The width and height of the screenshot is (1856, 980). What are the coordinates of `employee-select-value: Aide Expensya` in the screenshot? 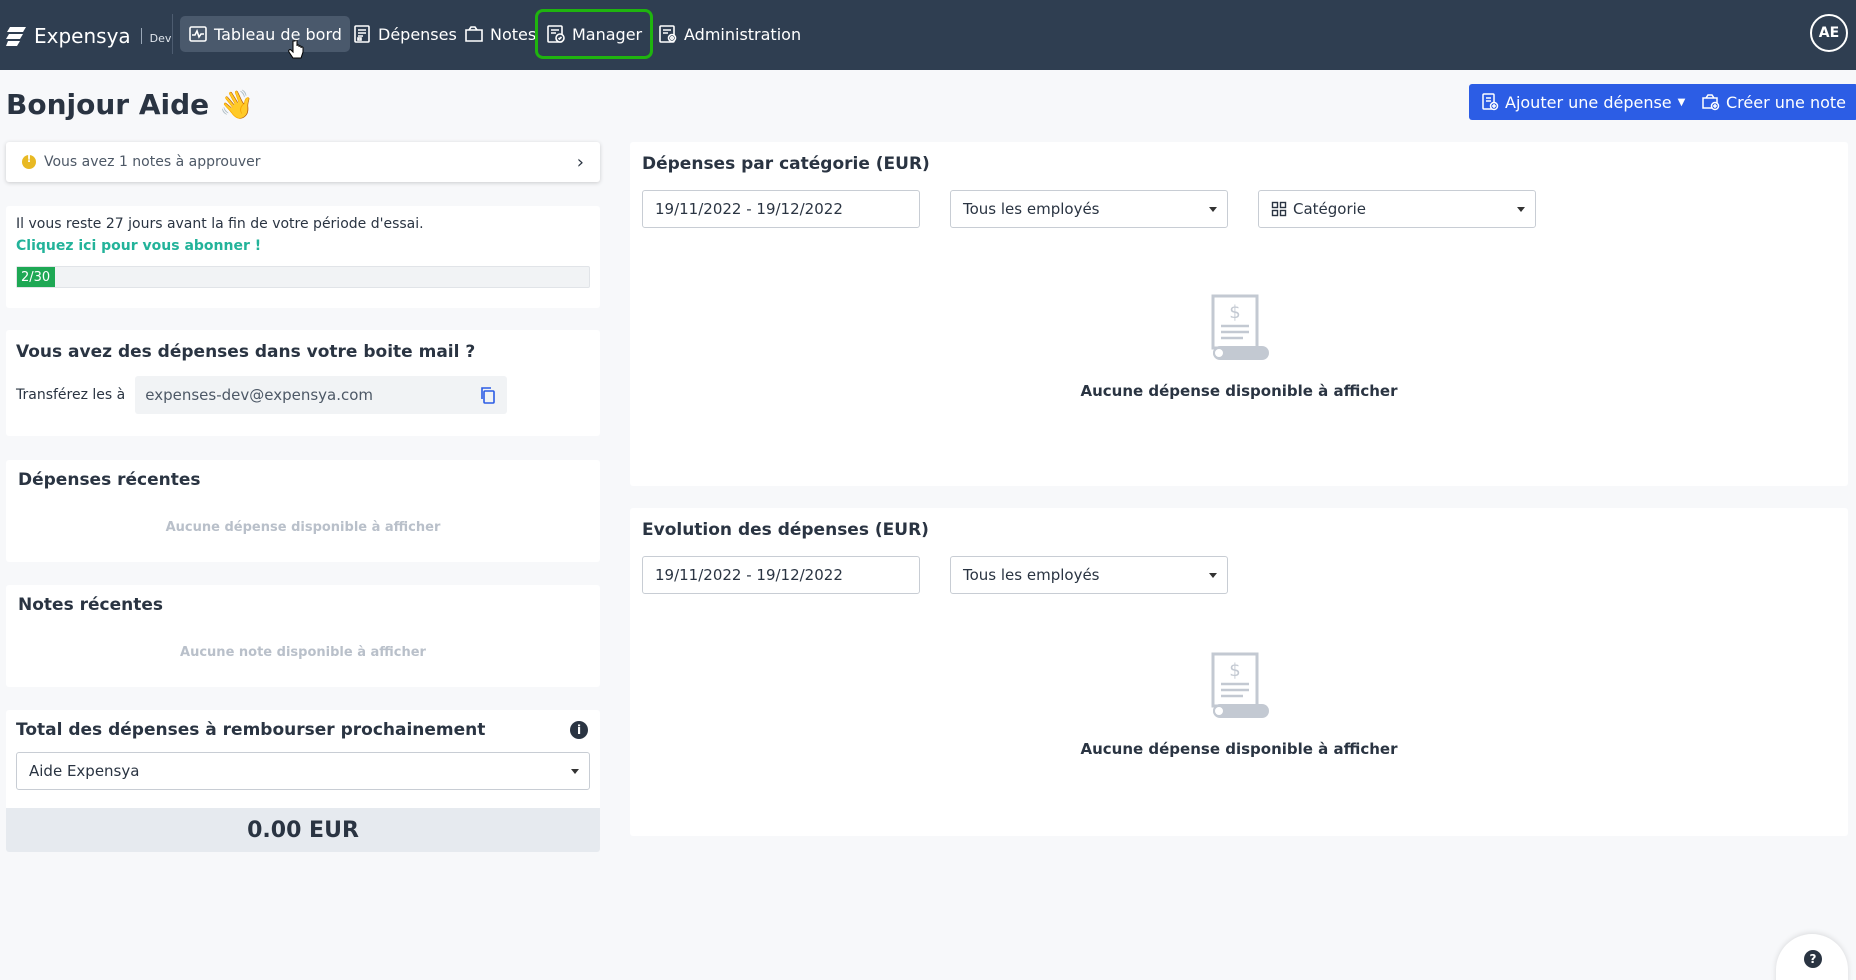 It's located at (84, 771).